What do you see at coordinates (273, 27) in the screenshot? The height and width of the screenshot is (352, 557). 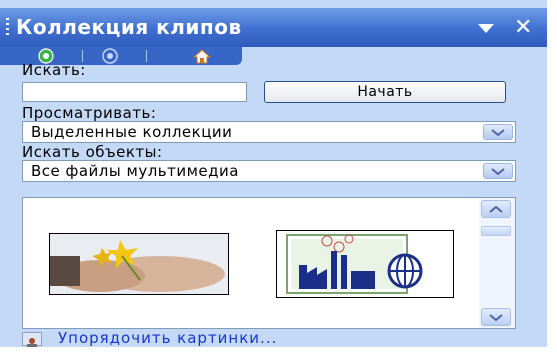 I see `title-bar: Коллекция клипов ✕` at bounding box center [273, 27].